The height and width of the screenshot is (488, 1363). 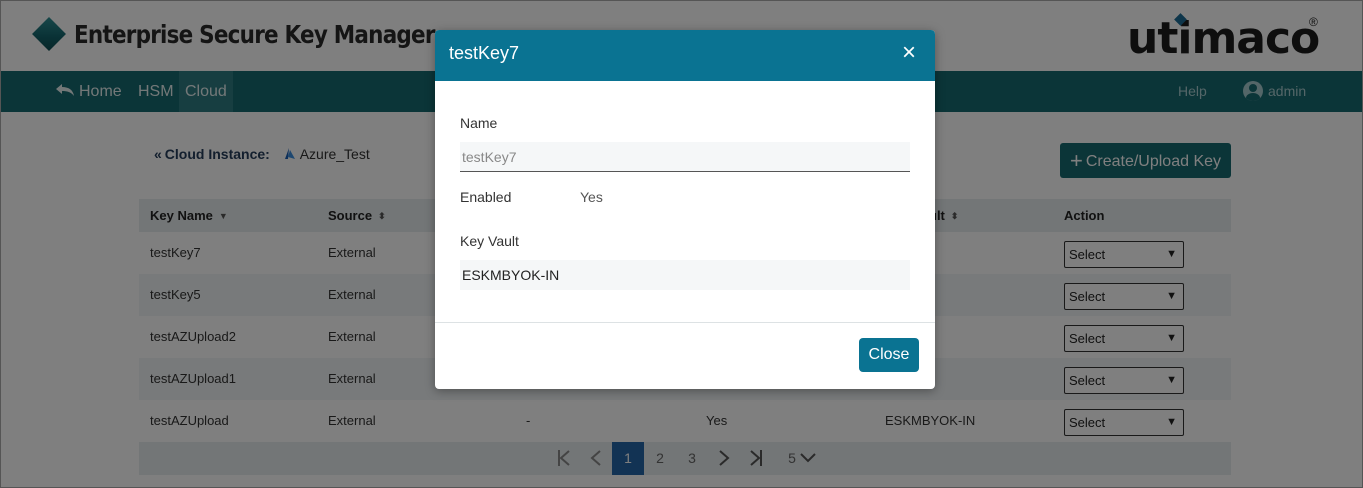 I want to click on dialog-title: testKey7, so click(x=484, y=53).